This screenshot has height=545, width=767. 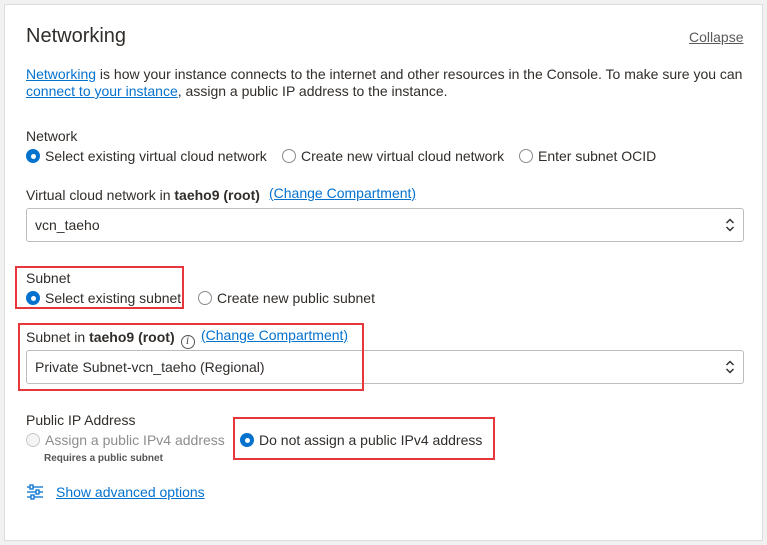 I want to click on radio-create-new-public-subnet: Create new public subnet, so click(x=286, y=298).